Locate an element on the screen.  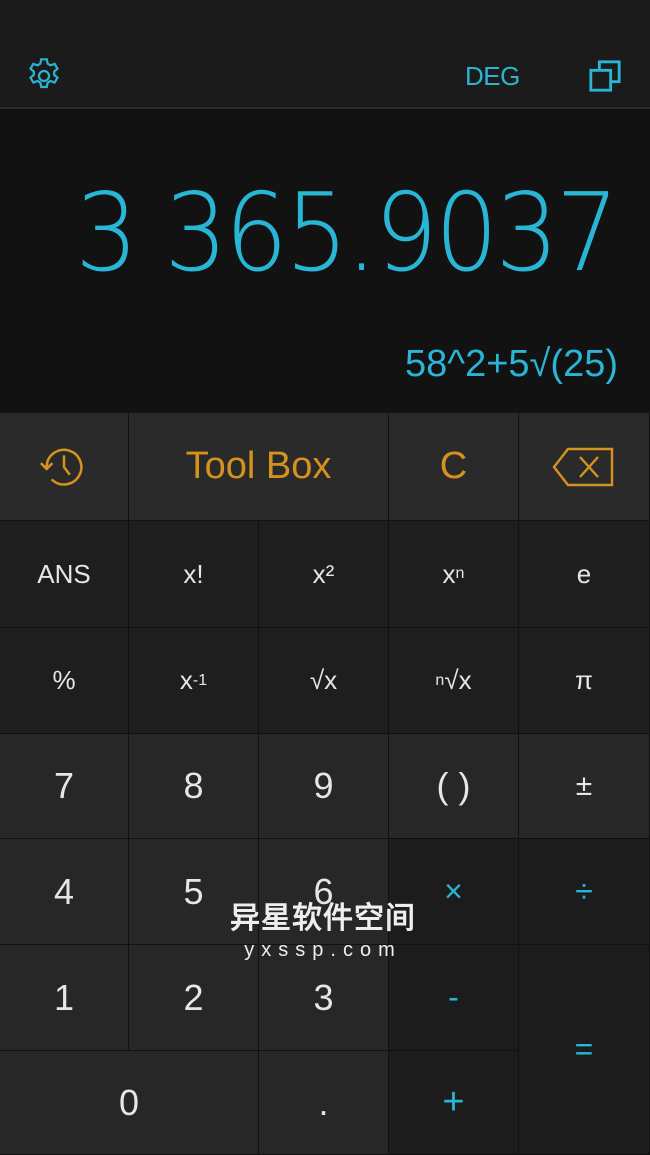
app-header: DEG is located at coordinates (325, 54).